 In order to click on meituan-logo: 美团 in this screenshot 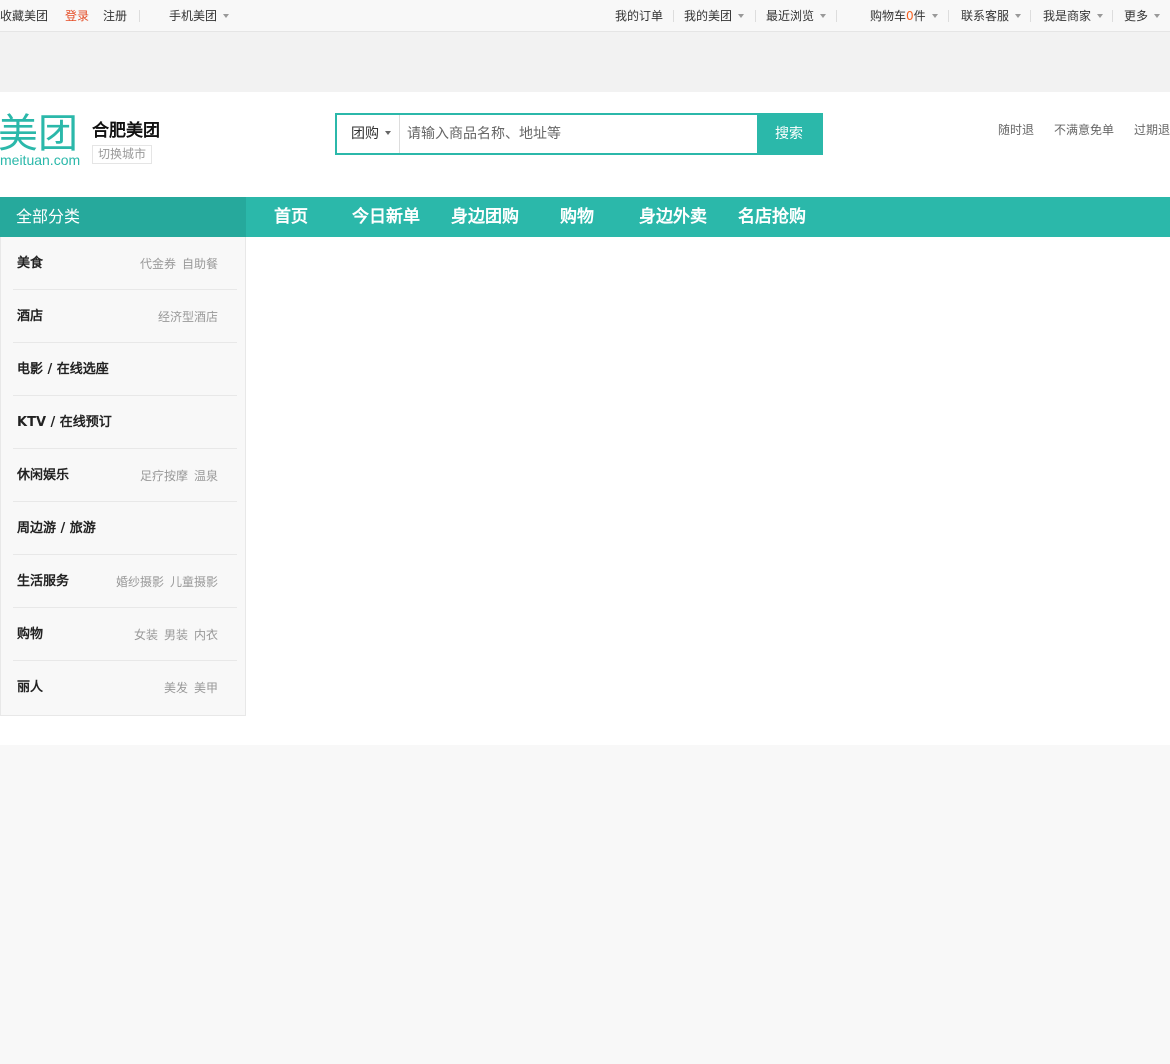, I will do `click(42, 132)`.